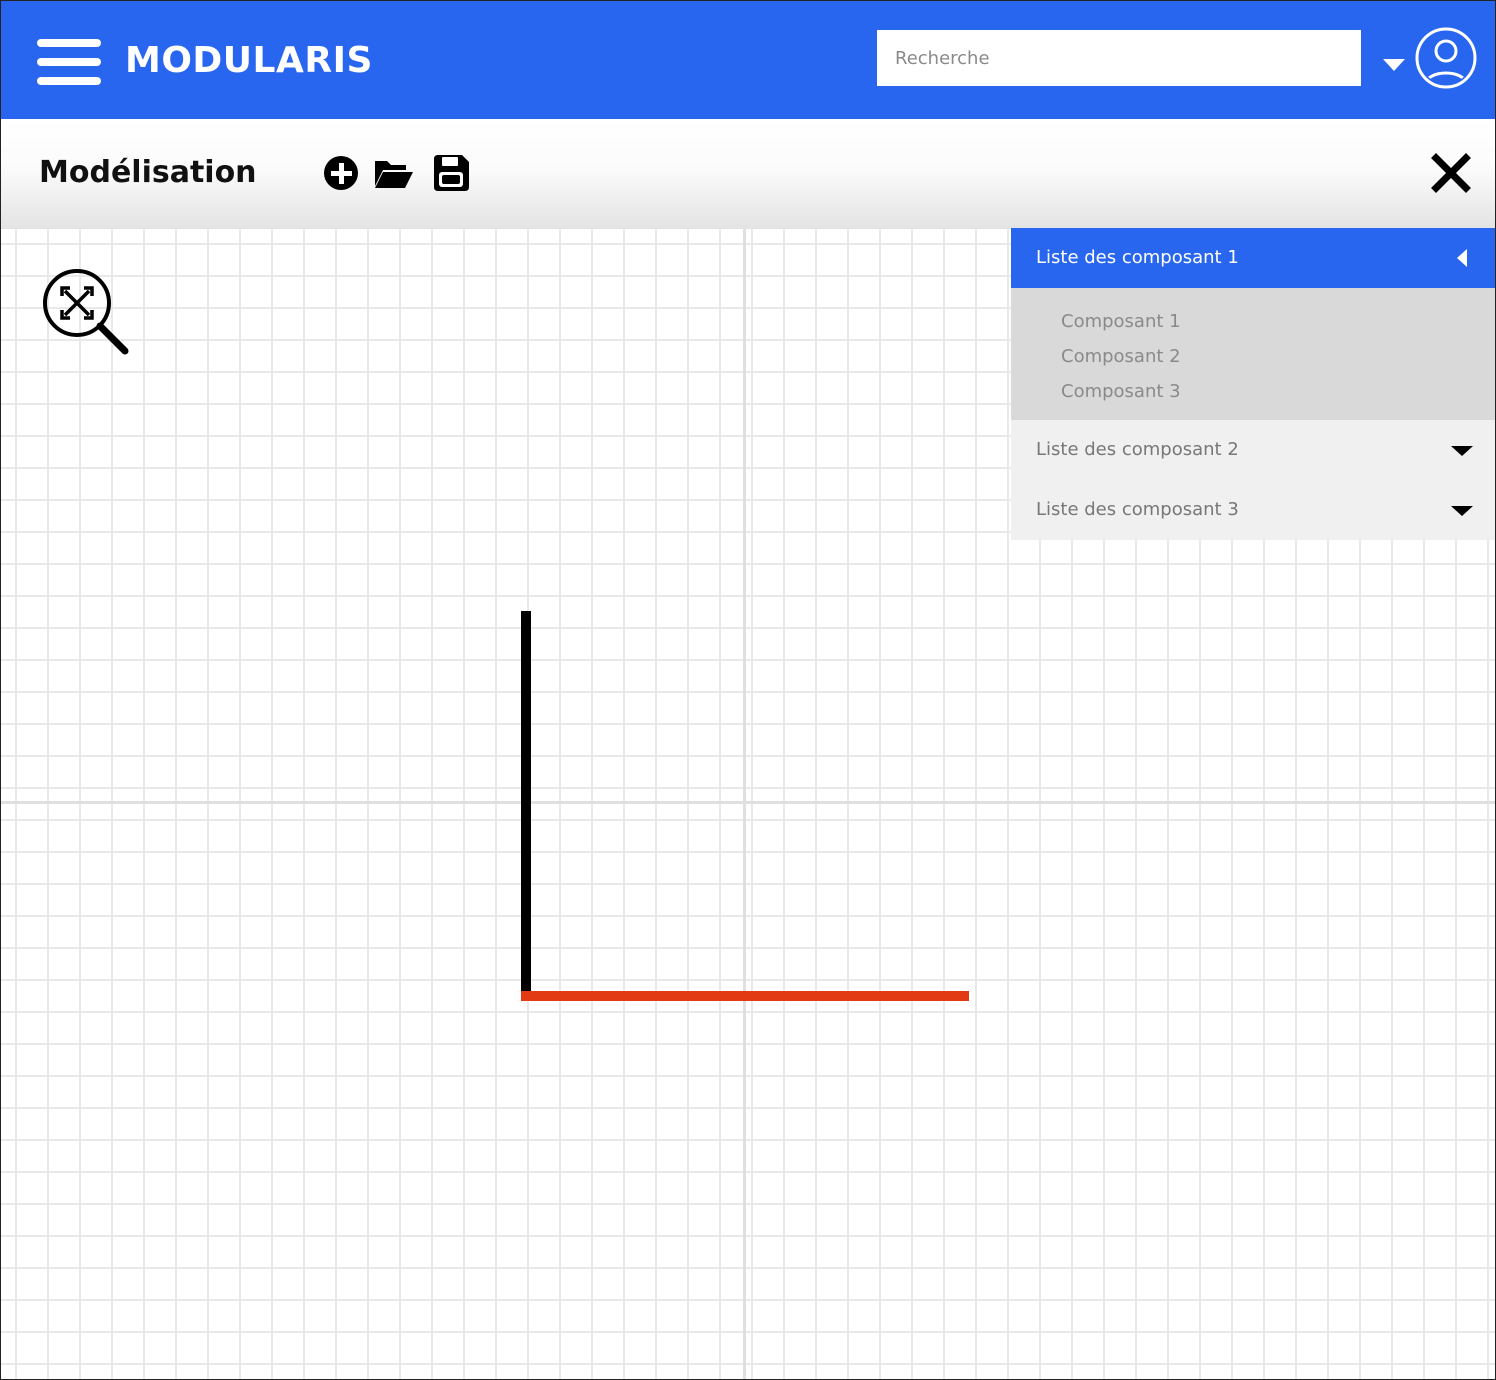  I want to click on canvas-horizontal-axis, so click(748, 802).